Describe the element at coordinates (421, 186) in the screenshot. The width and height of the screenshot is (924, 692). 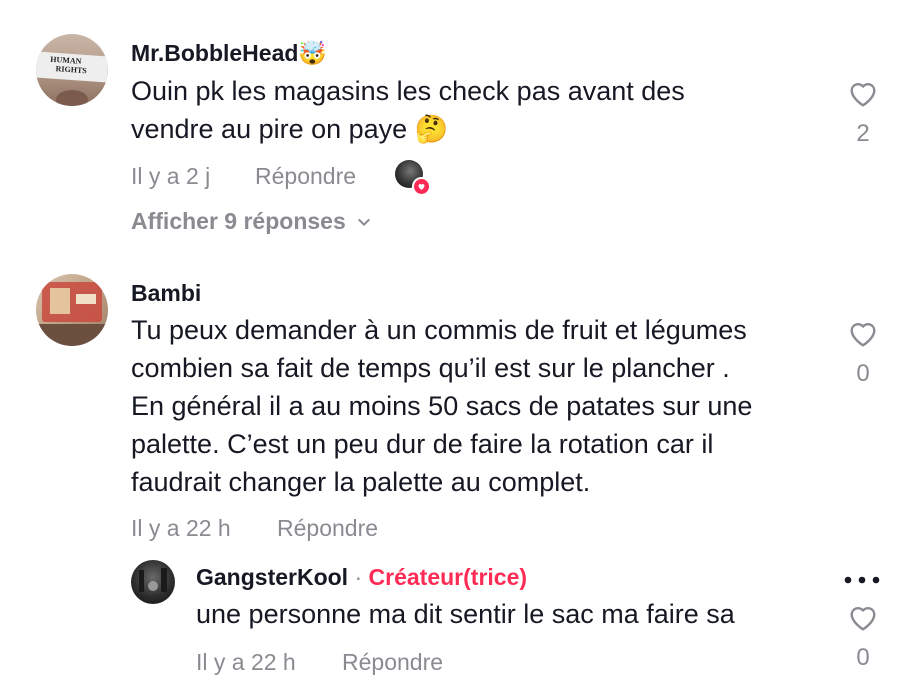
I see `heart-badge-icon` at that location.